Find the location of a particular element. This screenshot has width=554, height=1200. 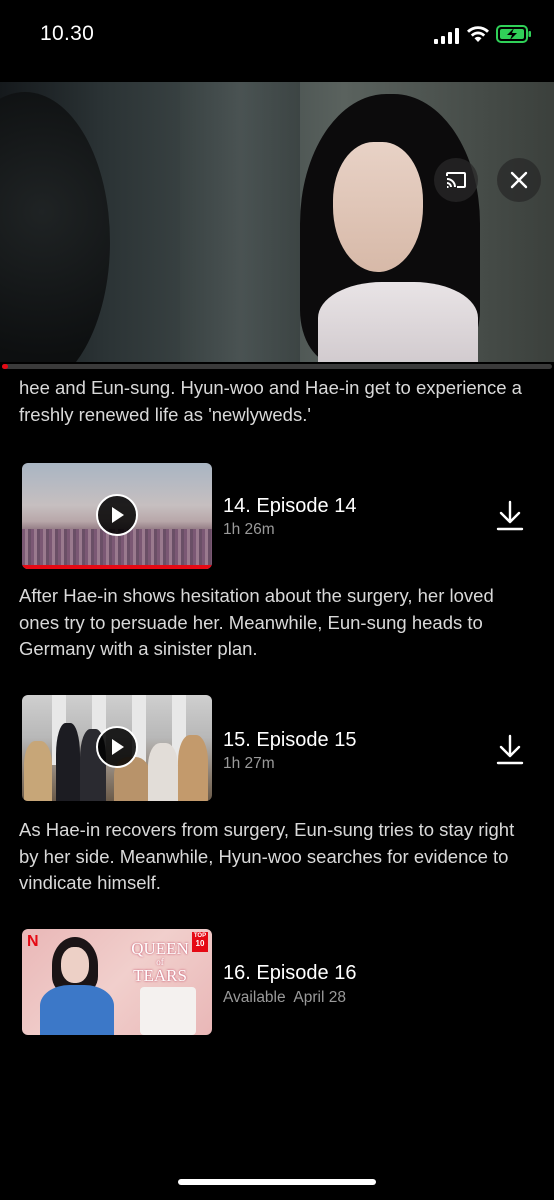

episode-15-title: 15. Episode 15 is located at coordinates (290, 740).